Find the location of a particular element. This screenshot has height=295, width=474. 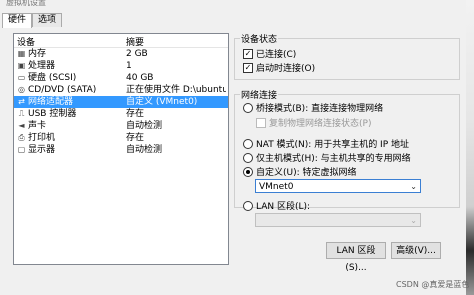

device-summary: 40 GB is located at coordinates (140, 78).